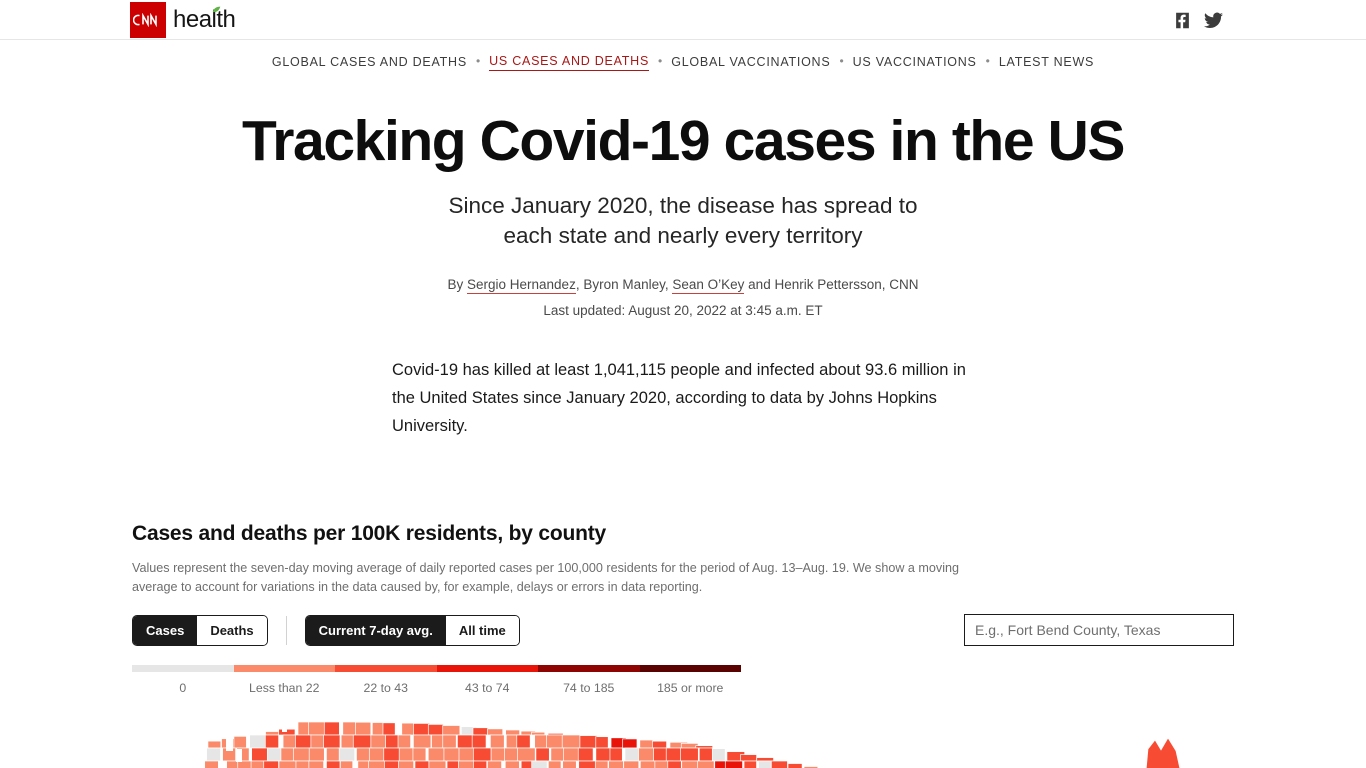 The width and height of the screenshot is (1366, 768). I want to click on twitter-icon, so click(1213, 20).